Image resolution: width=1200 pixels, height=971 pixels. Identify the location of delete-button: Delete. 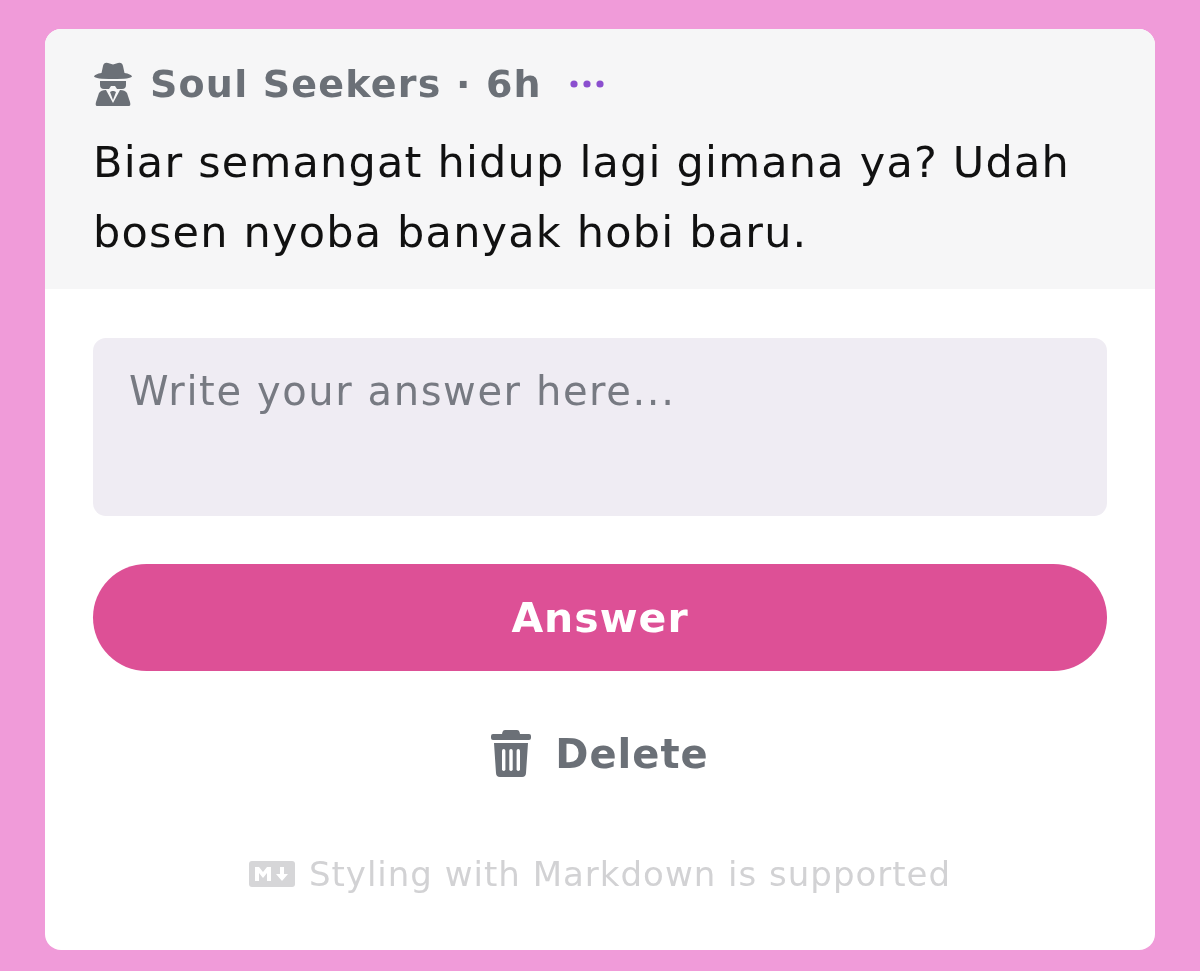
(600, 753).